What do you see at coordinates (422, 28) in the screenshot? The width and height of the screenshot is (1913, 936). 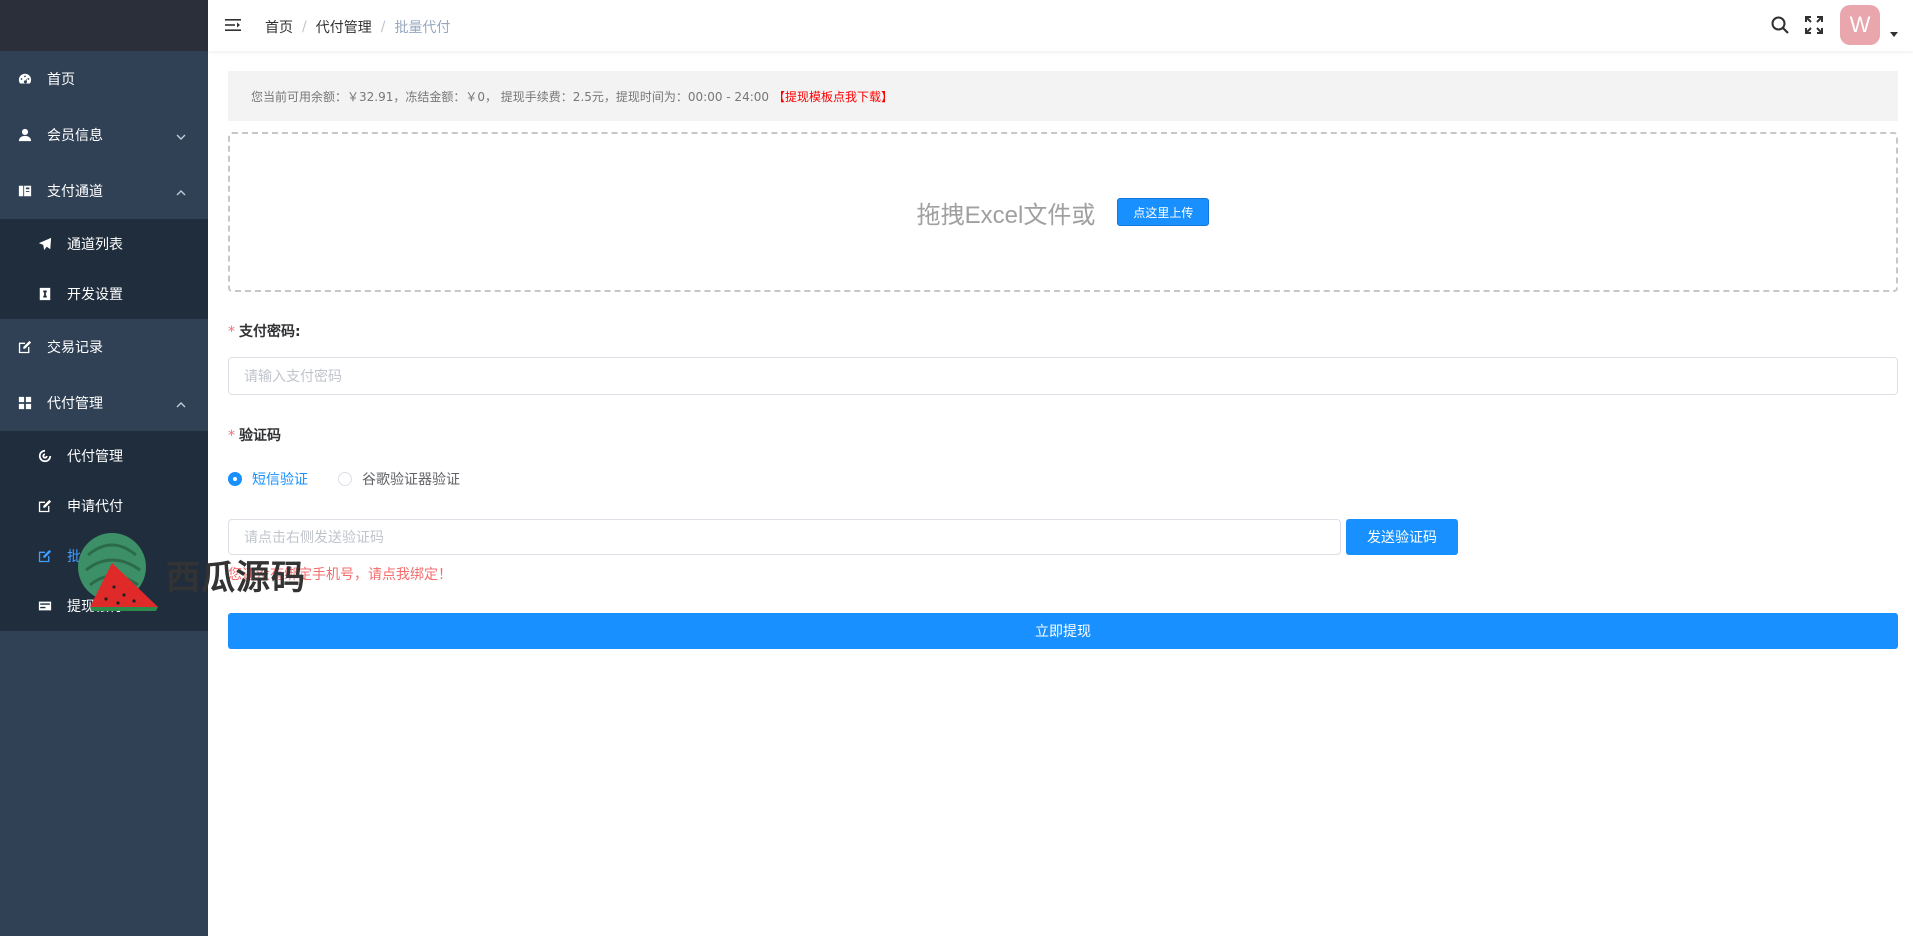 I see `breadcrumb-current: 批量代付` at bounding box center [422, 28].